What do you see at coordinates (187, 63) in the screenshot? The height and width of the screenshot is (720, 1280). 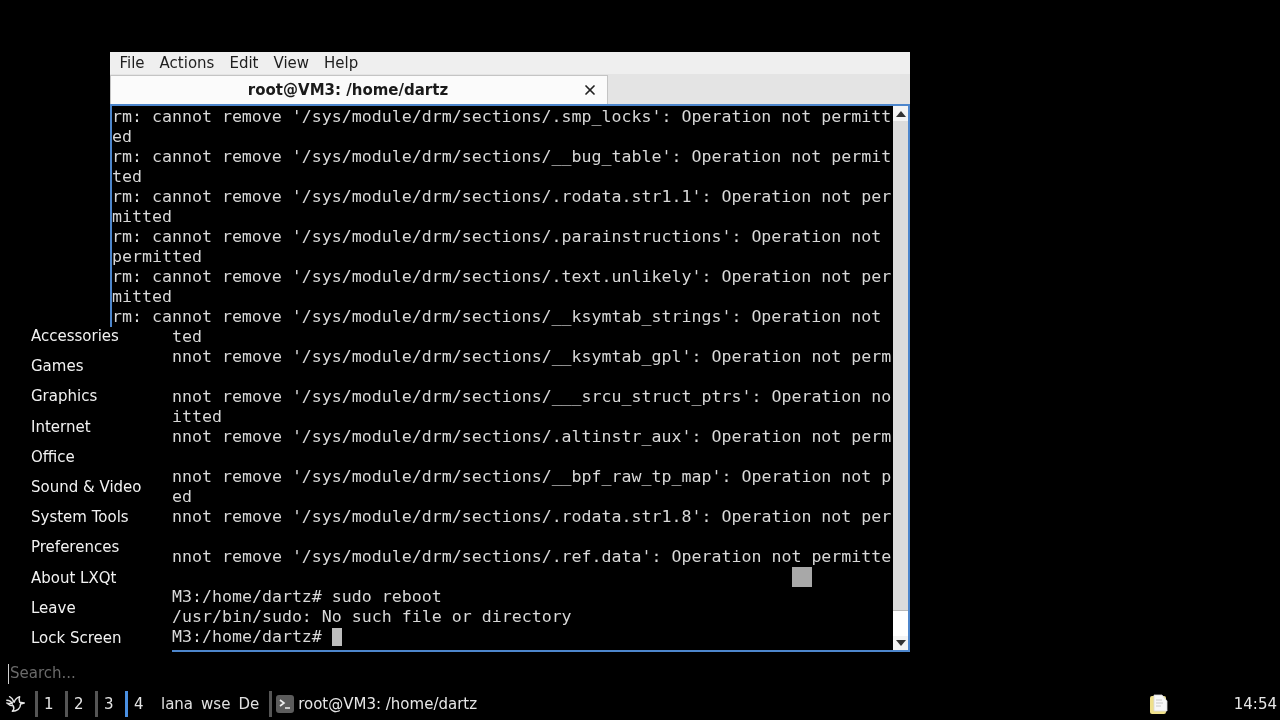 I see `menu-item: Actions` at bounding box center [187, 63].